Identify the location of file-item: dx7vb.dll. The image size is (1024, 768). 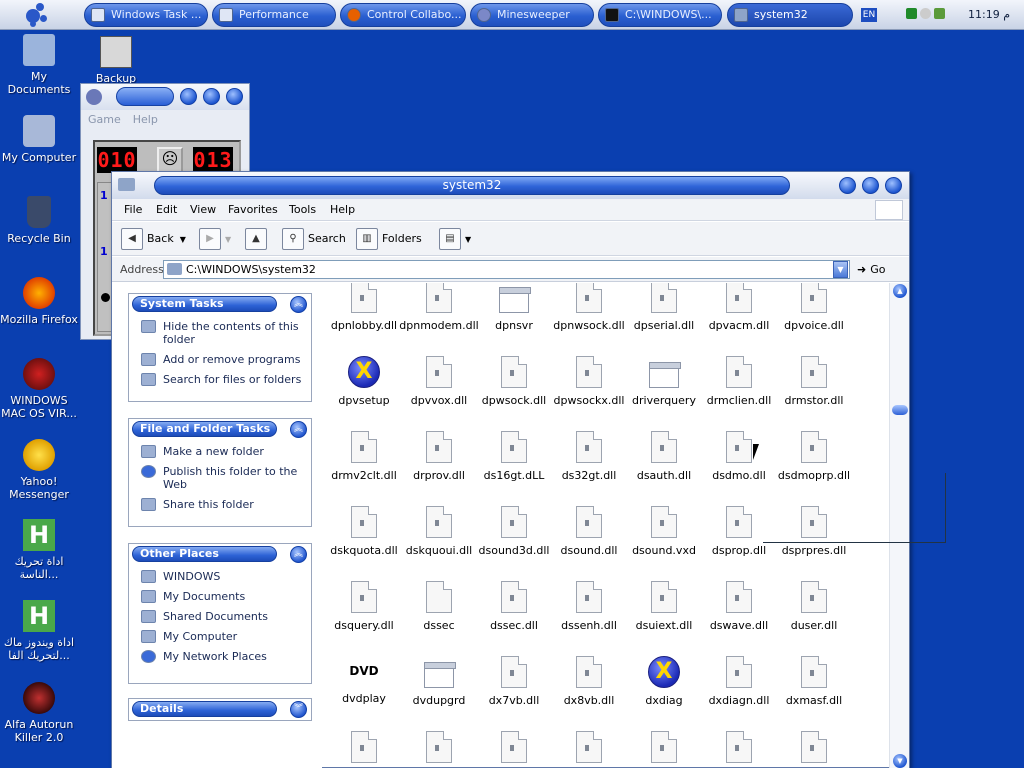
(514, 681).